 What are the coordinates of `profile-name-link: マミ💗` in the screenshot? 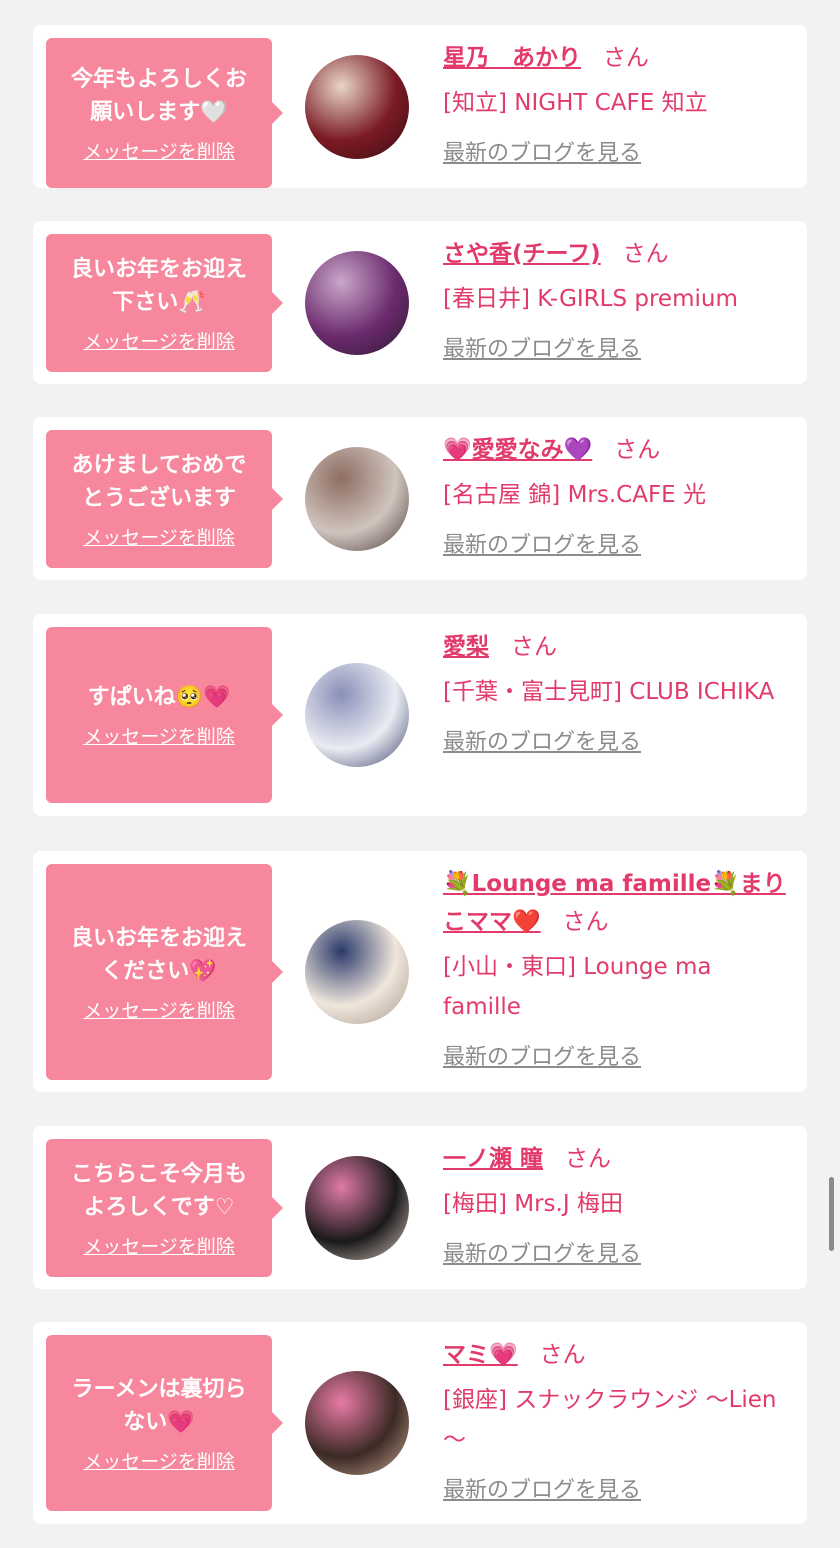 It's located at (480, 1355).